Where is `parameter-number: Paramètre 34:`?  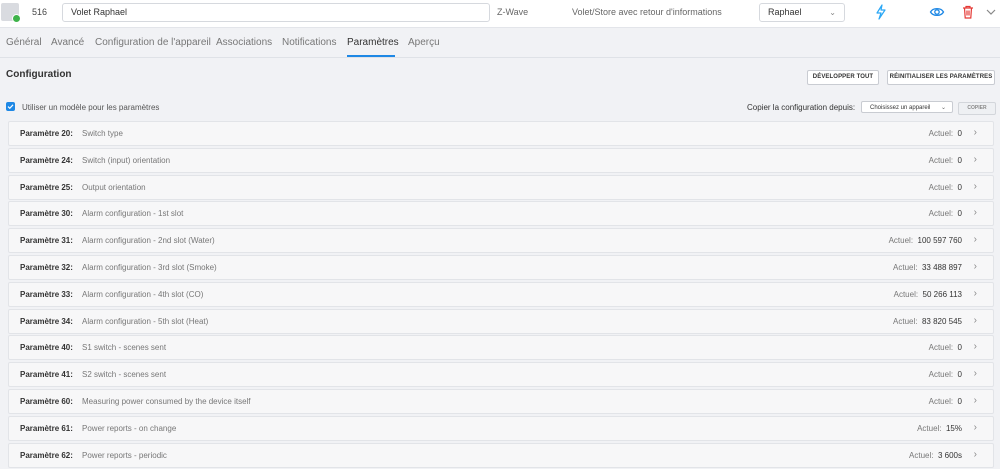
parameter-number: Paramètre 34: is located at coordinates (46, 321).